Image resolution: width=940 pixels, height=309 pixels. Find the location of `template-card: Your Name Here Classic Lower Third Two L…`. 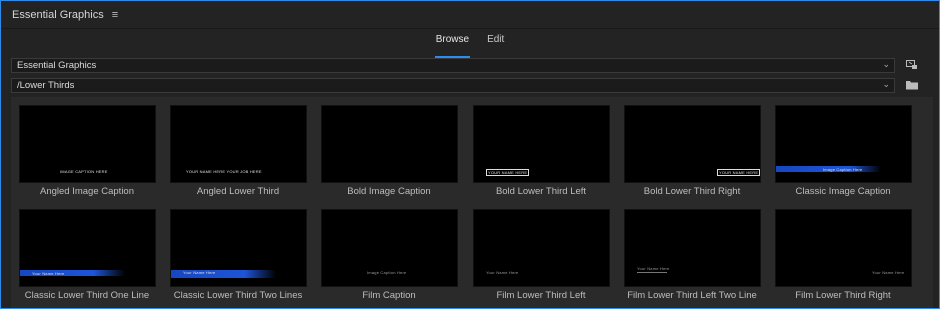

template-card: Your Name Here Classic Lower Third Two L… is located at coordinates (238, 251).